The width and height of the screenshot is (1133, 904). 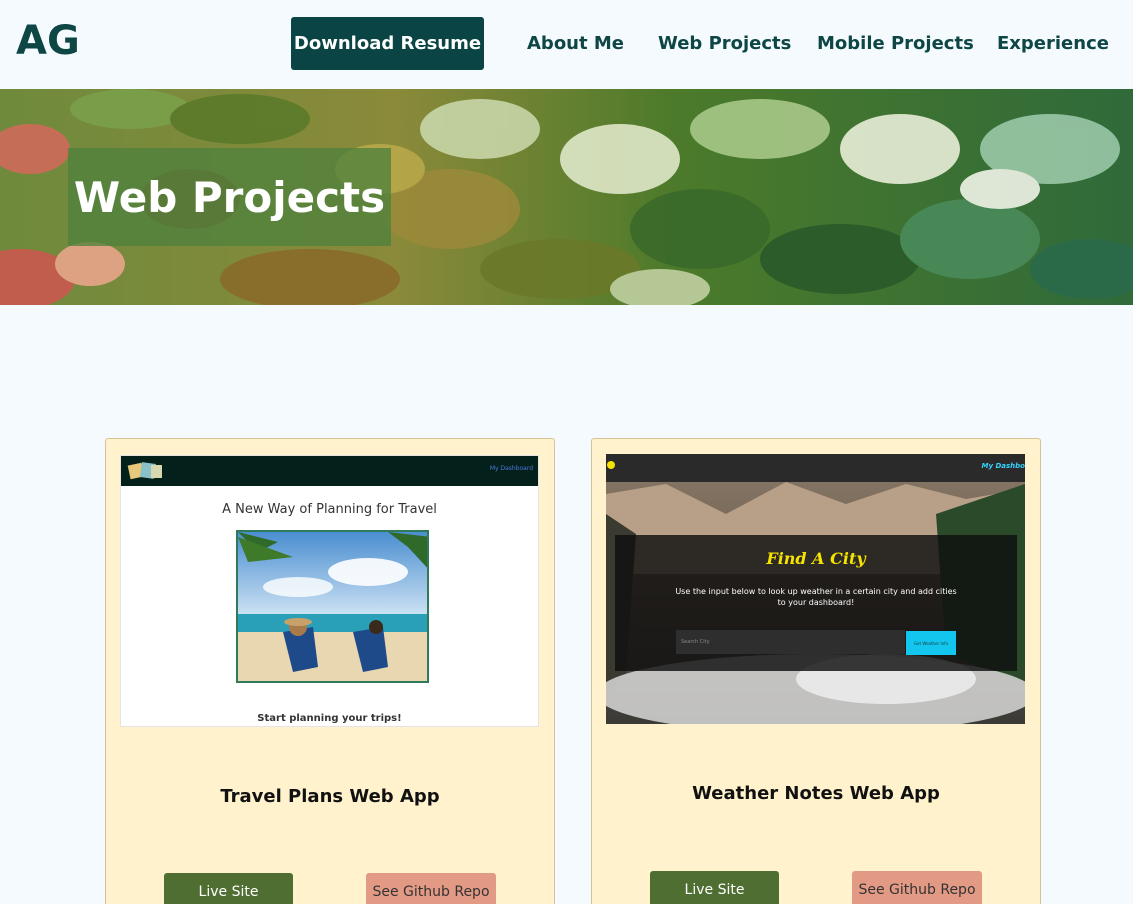 What do you see at coordinates (329, 718) in the screenshot?
I see `preview-subheading: Start planning your trips!` at bounding box center [329, 718].